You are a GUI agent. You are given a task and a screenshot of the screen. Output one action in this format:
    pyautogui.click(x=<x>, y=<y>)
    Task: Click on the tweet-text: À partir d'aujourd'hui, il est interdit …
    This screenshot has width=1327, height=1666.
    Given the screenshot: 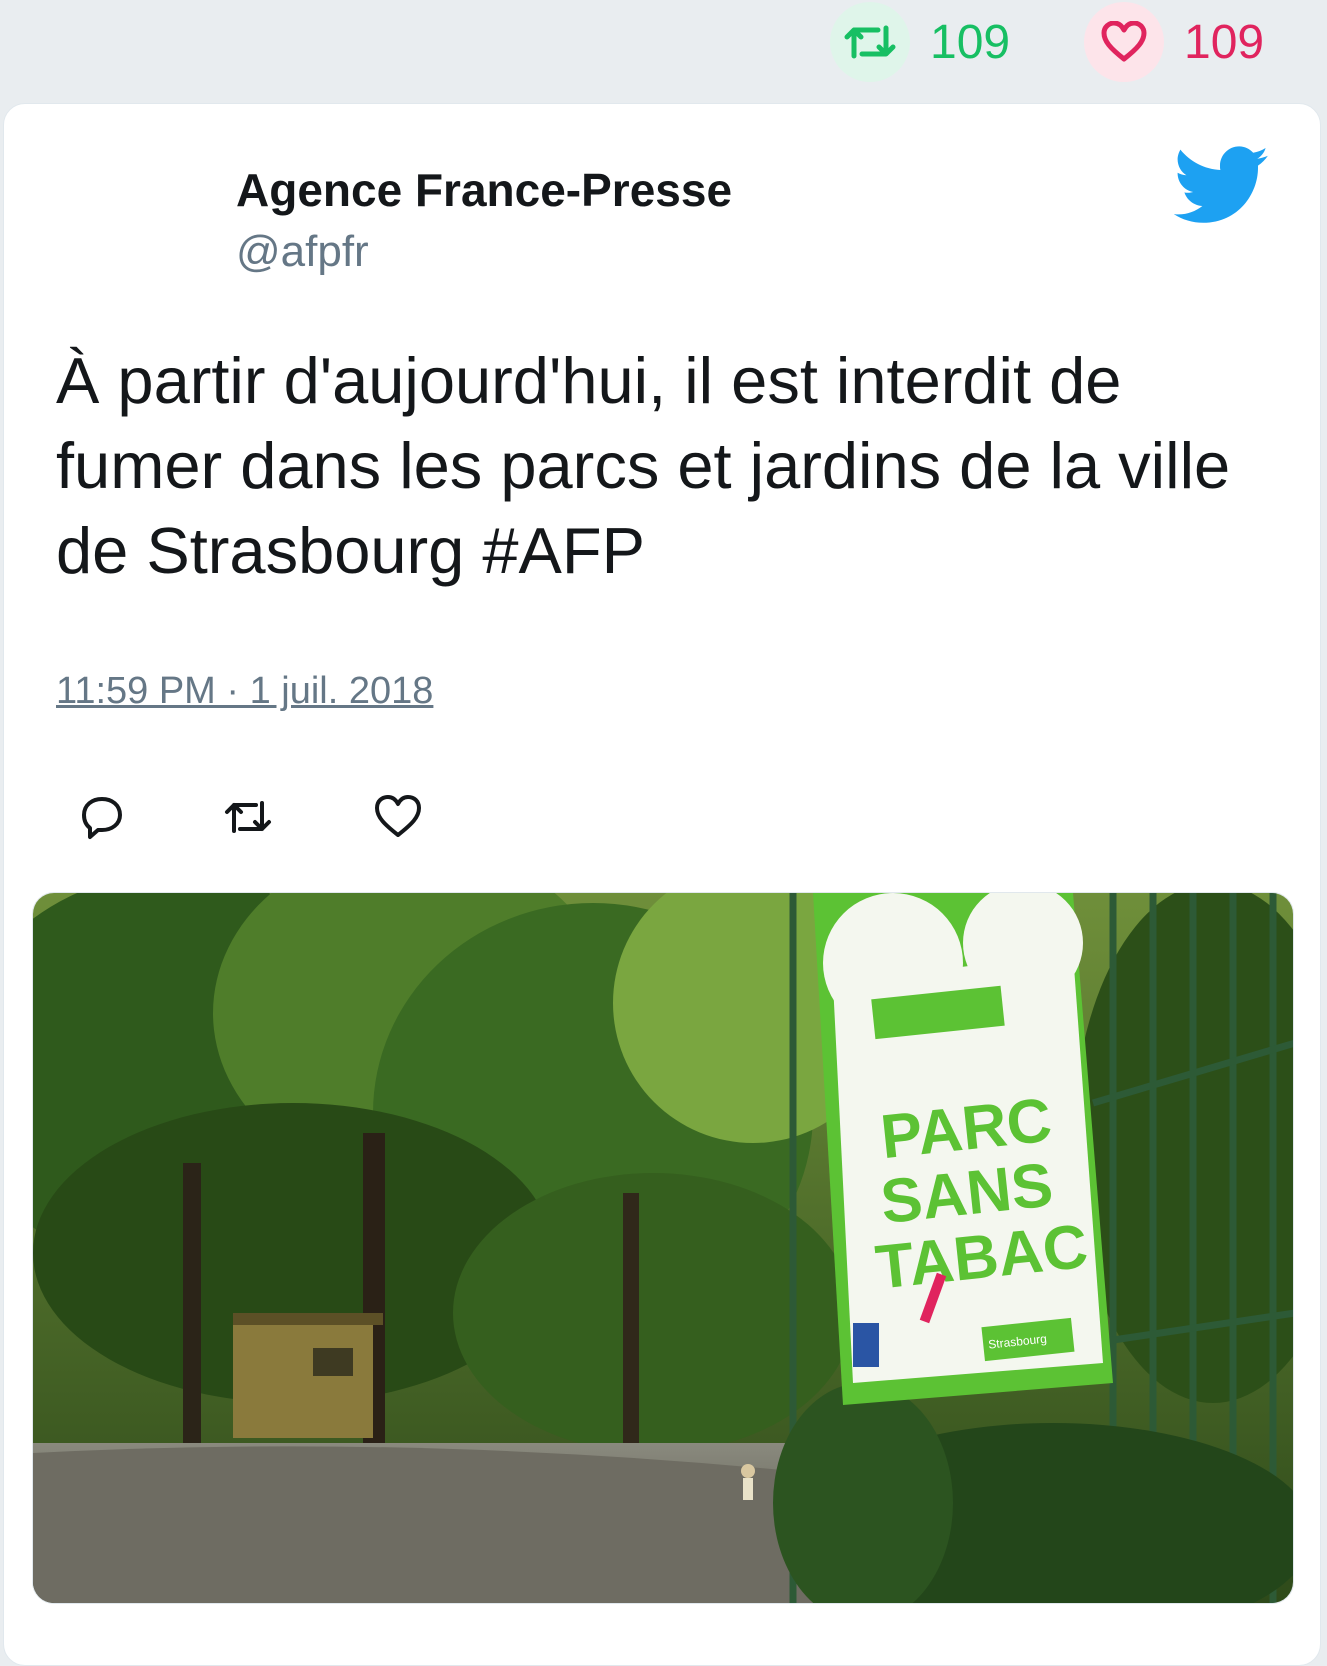 What is the action you would take?
    pyautogui.click(x=643, y=465)
    